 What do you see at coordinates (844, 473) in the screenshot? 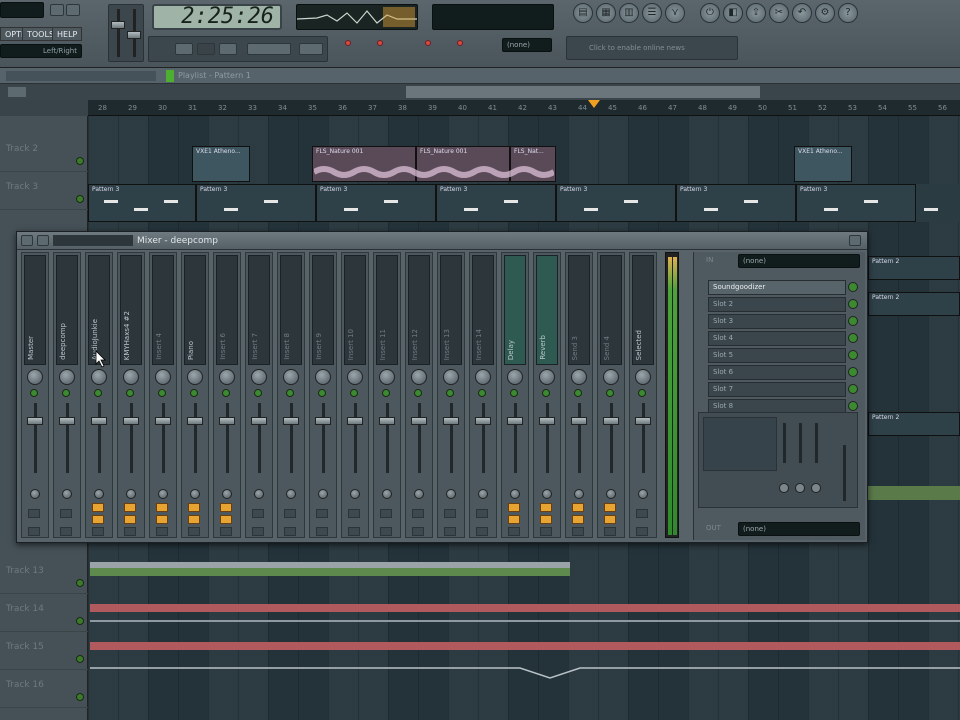
I see `master-send-fader` at bounding box center [844, 473].